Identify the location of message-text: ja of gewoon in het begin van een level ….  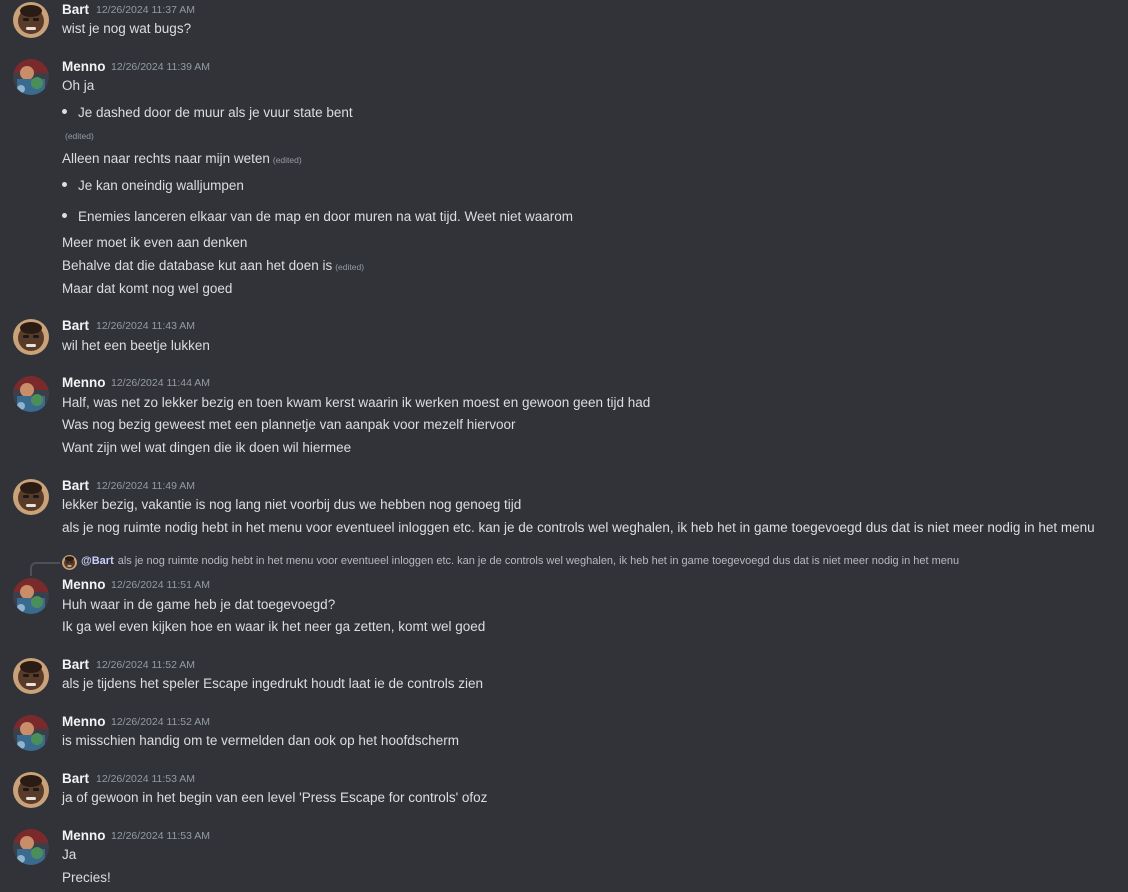
(275, 797).